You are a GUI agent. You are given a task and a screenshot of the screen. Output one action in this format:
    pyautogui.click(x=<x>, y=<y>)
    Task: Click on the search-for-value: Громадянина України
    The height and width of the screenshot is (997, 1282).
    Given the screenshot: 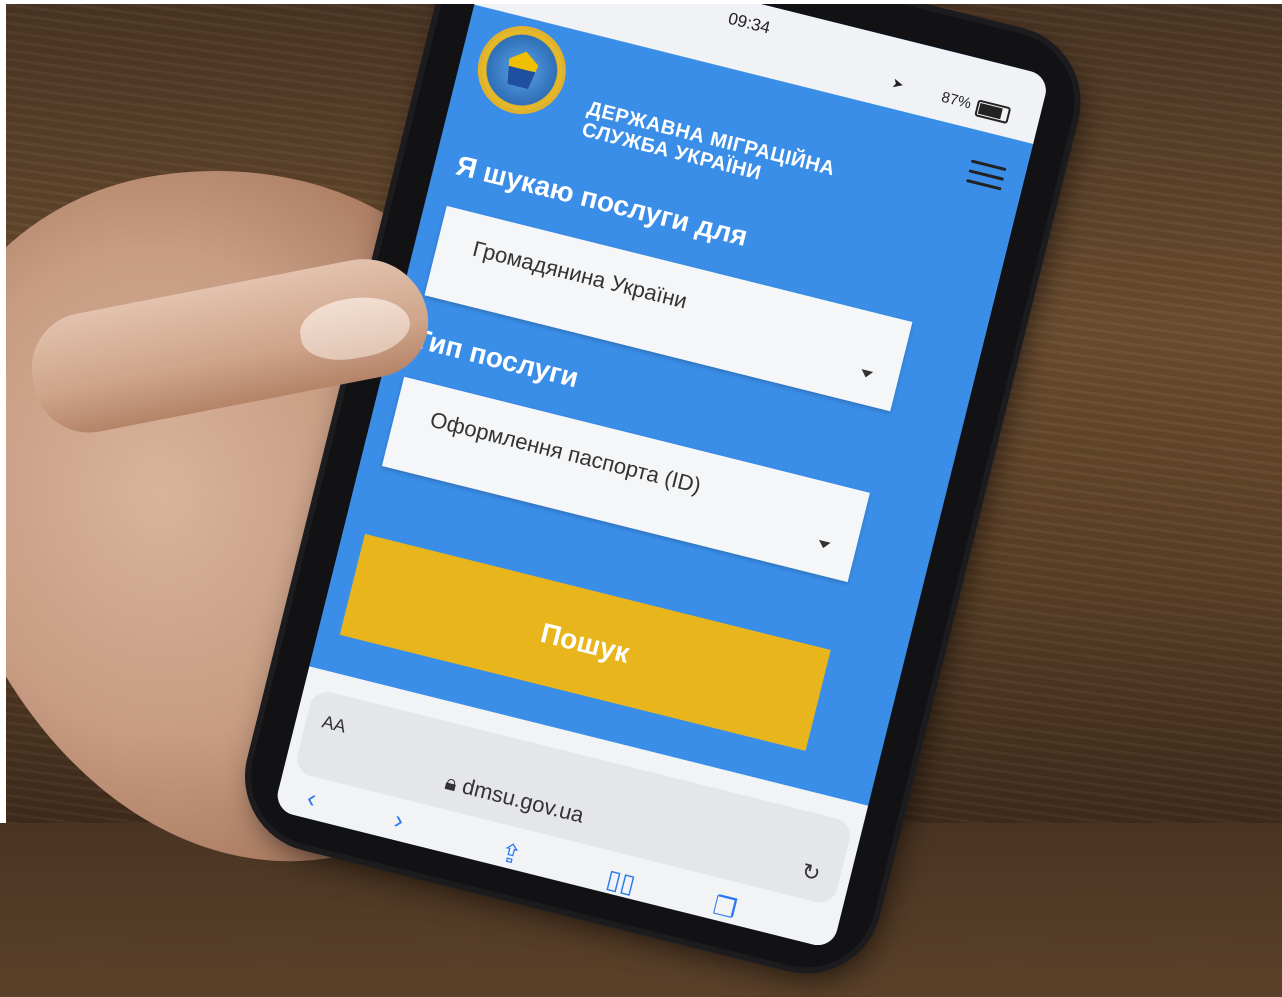 What is the action you would take?
    pyautogui.click(x=580, y=274)
    